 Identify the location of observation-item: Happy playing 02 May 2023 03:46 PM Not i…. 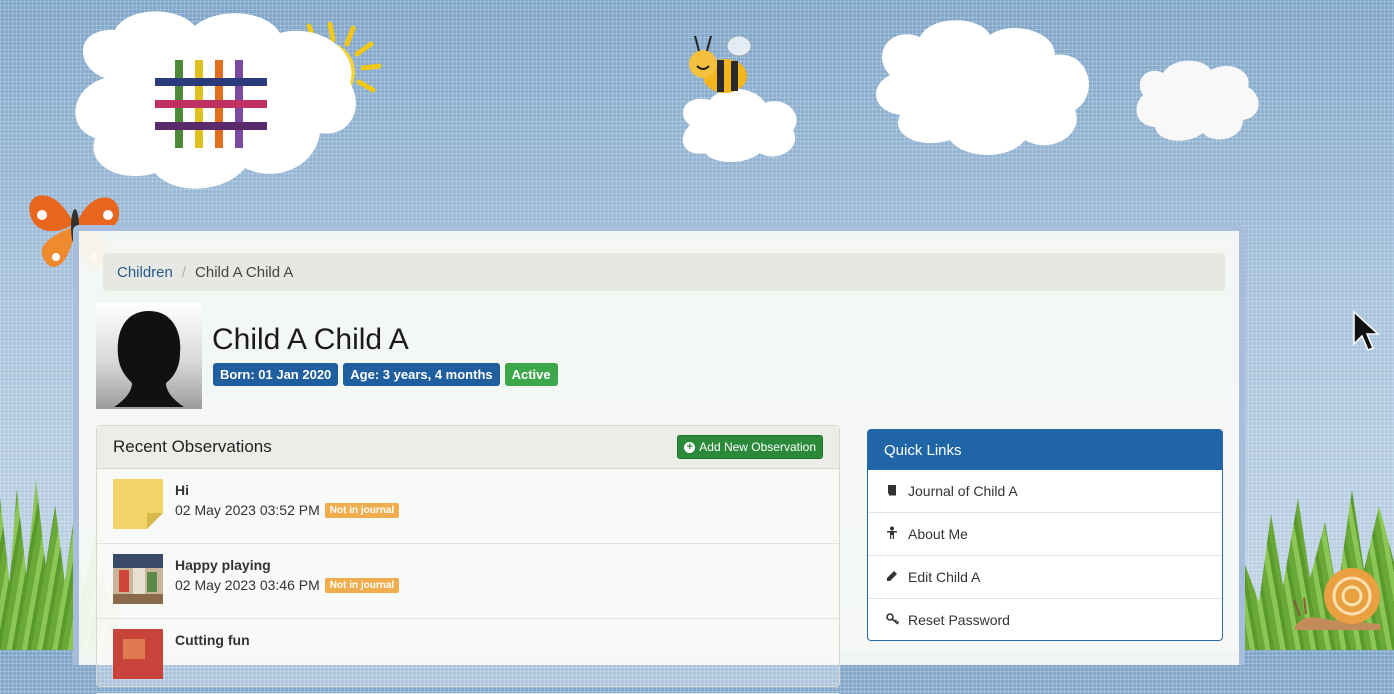
(468, 581).